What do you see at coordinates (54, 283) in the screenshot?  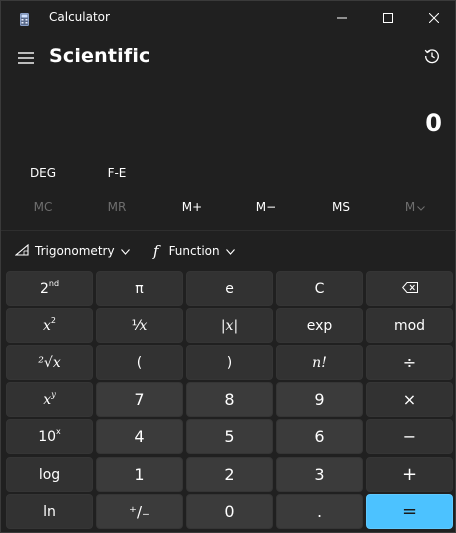 I see `key-superscript: nd` at bounding box center [54, 283].